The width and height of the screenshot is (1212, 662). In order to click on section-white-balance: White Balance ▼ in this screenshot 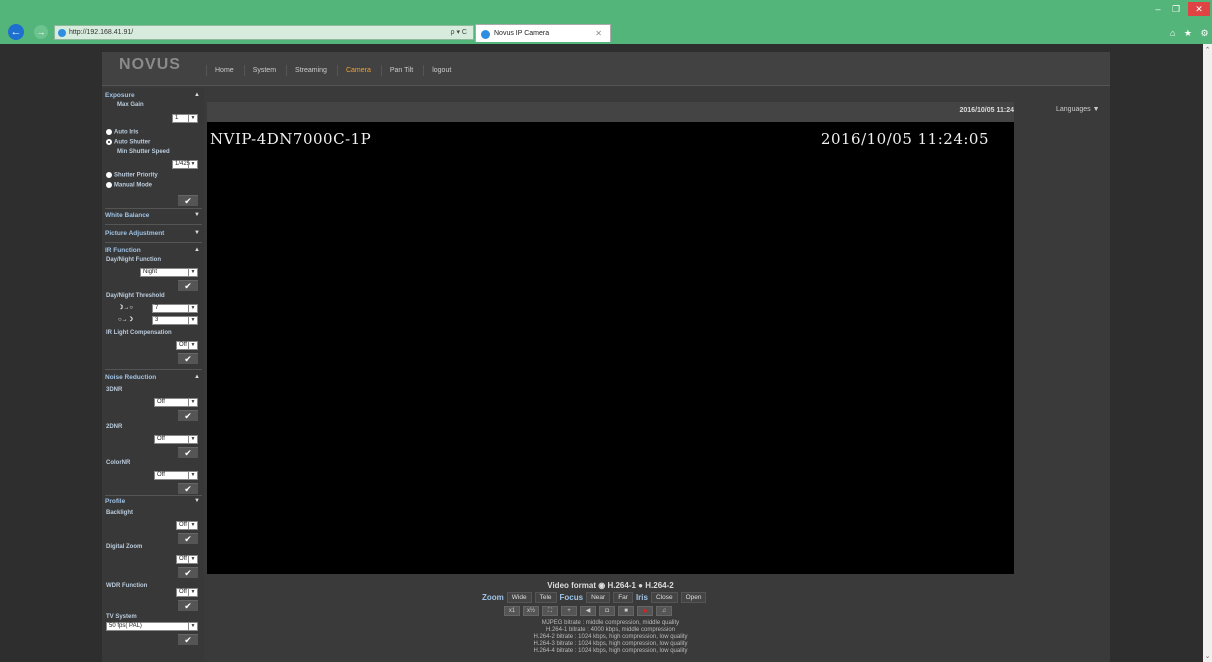, I will do `click(153, 215)`.